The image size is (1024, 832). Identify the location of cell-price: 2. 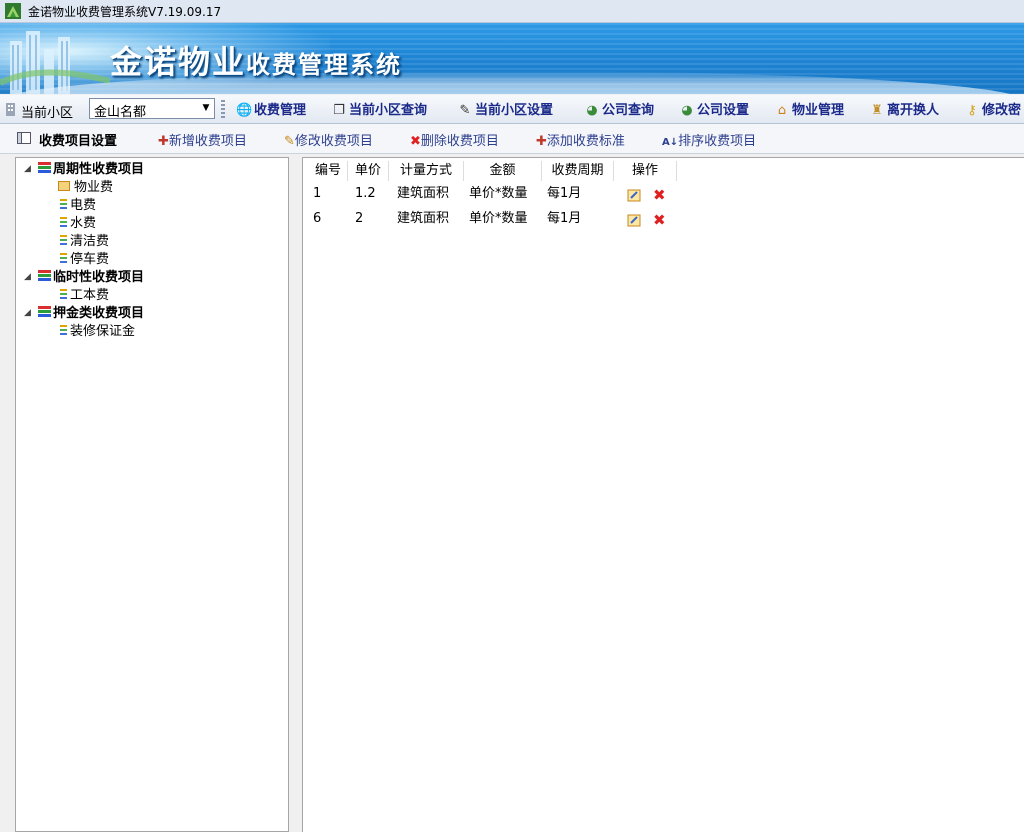
(359, 218).